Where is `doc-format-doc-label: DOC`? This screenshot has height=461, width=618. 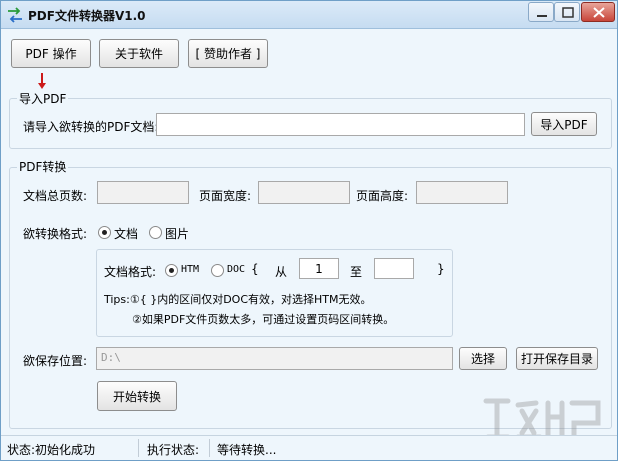 doc-format-doc-label: DOC is located at coordinates (236, 269).